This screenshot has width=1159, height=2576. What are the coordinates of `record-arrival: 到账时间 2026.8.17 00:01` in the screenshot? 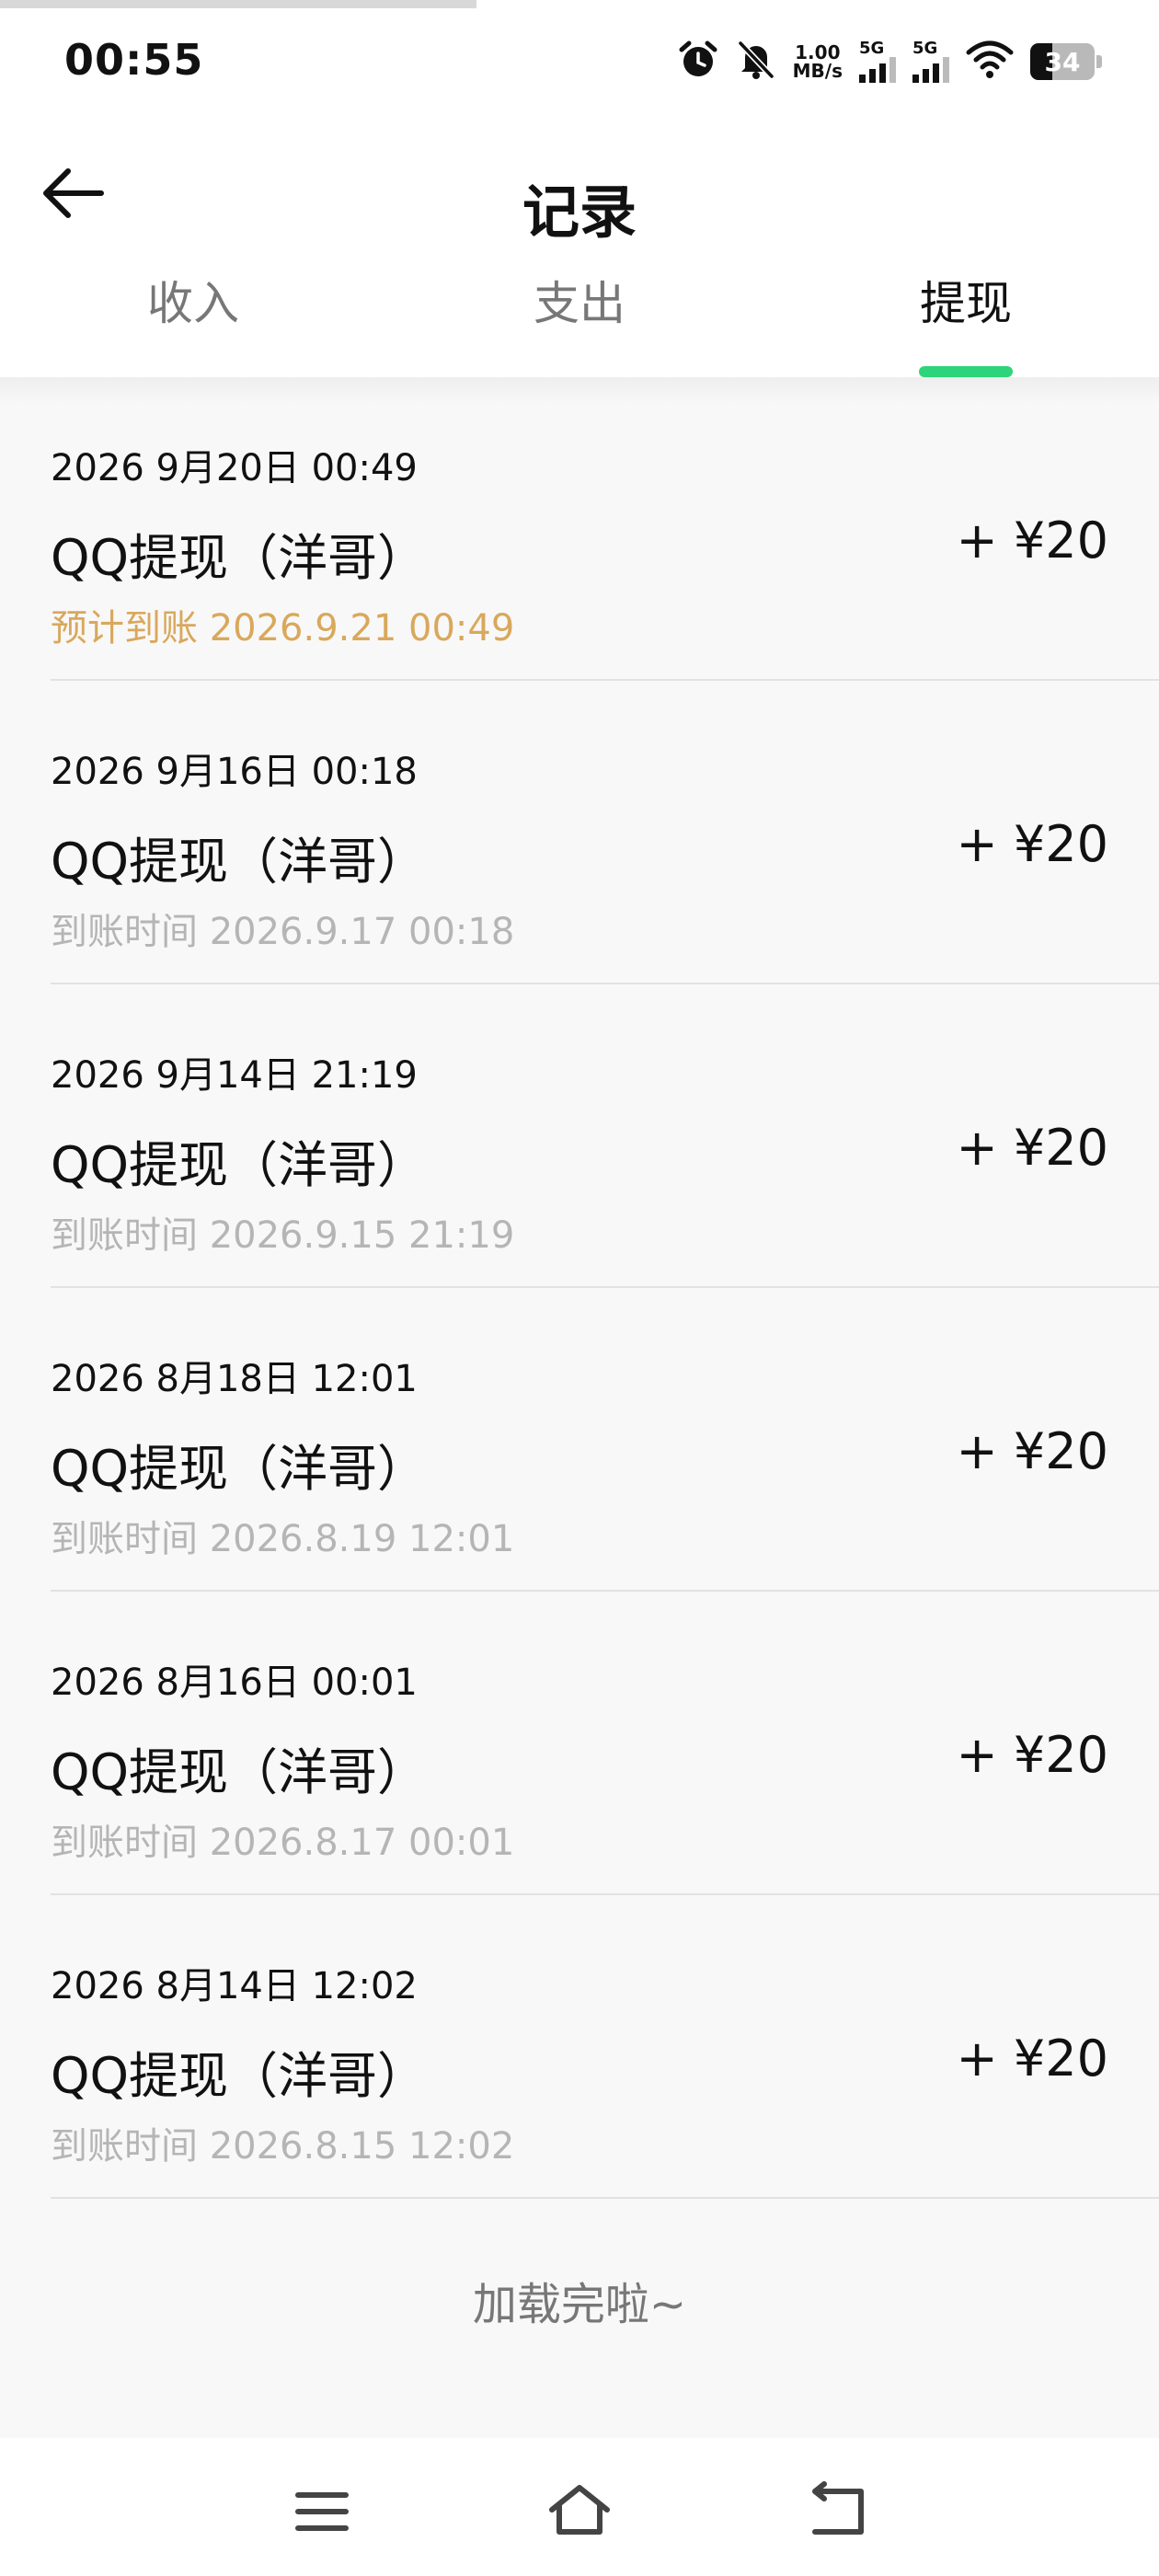 It's located at (283, 1843).